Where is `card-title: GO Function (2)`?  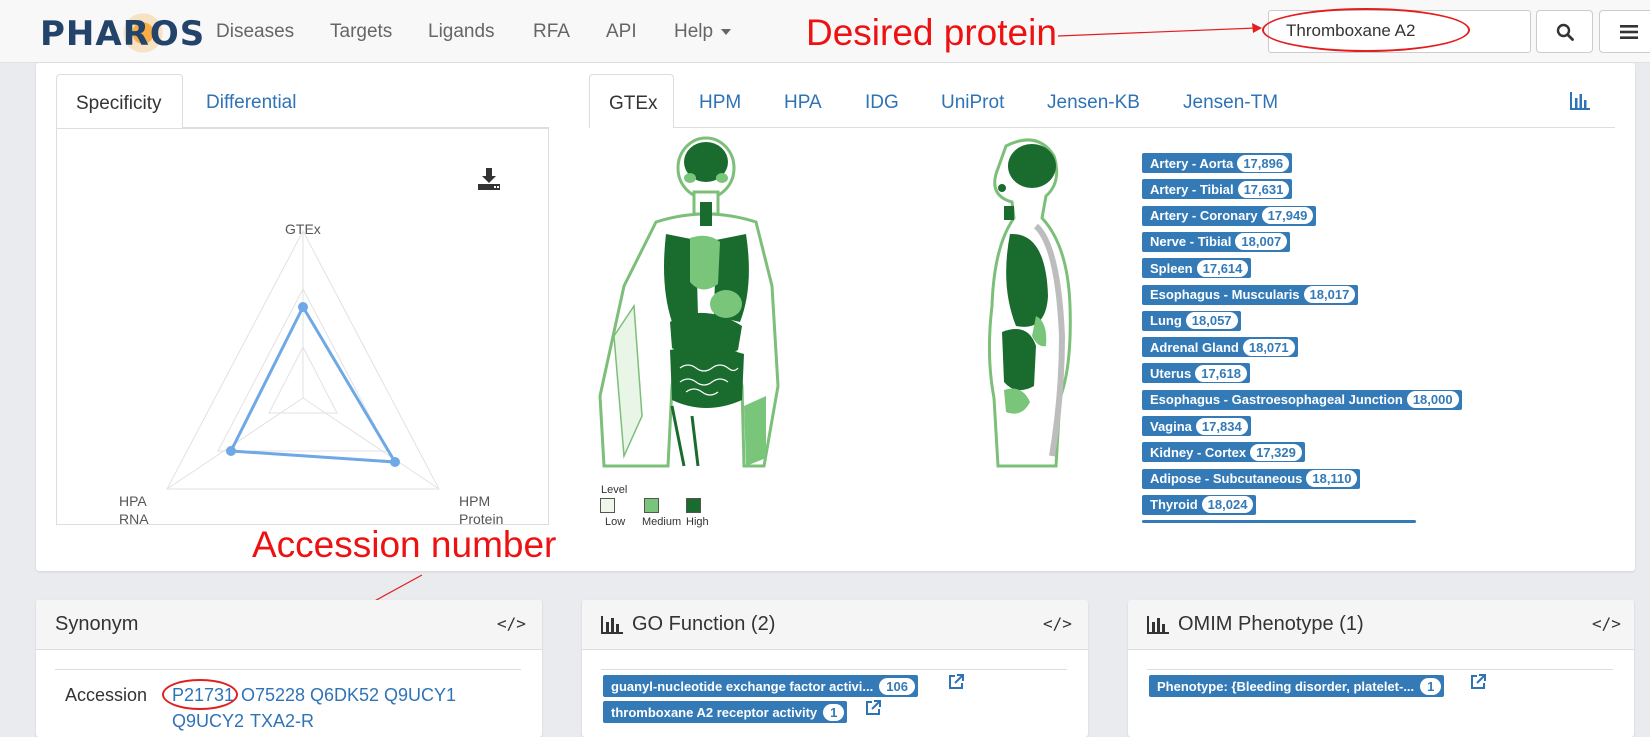
card-title: GO Function (2) is located at coordinates (704, 624).